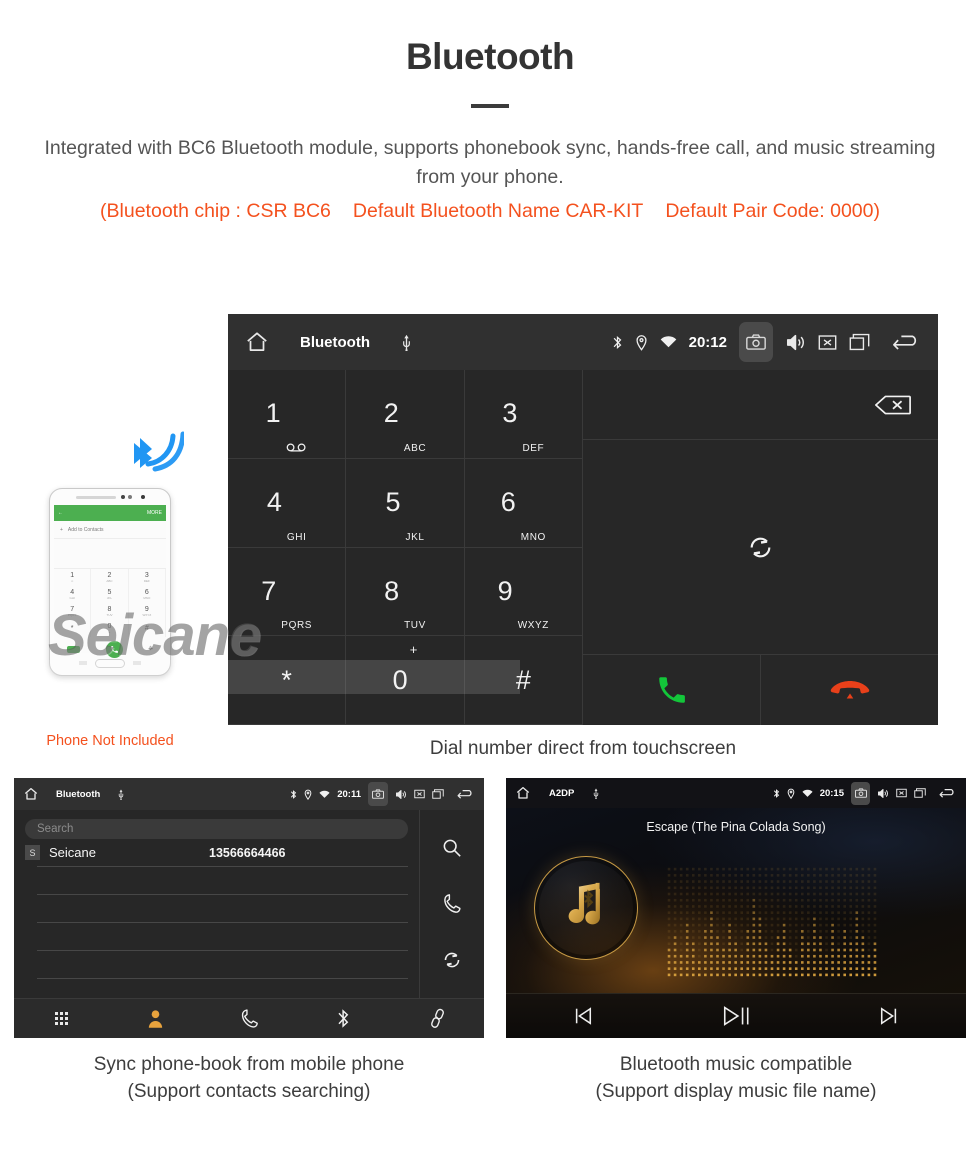 The height and width of the screenshot is (1165, 980). Describe the element at coordinates (452, 848) in the screenshot. I see `search-icon` at that location.